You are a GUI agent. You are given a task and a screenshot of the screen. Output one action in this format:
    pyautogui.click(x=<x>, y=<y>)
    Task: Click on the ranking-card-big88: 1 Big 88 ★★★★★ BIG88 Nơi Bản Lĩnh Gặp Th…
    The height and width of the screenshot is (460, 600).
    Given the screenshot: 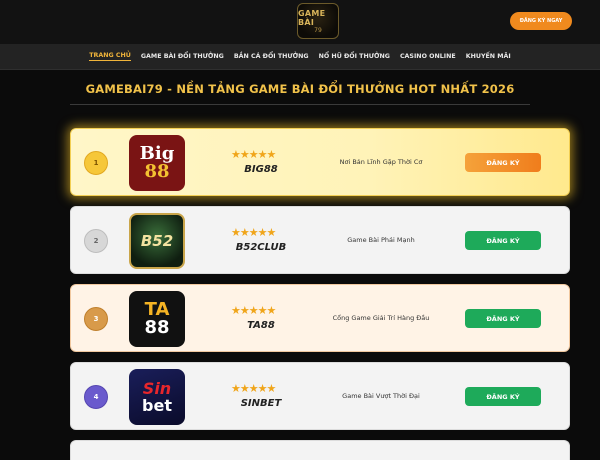 What is the action you would take?
    pyautogui.click(x=320, y=162)
    